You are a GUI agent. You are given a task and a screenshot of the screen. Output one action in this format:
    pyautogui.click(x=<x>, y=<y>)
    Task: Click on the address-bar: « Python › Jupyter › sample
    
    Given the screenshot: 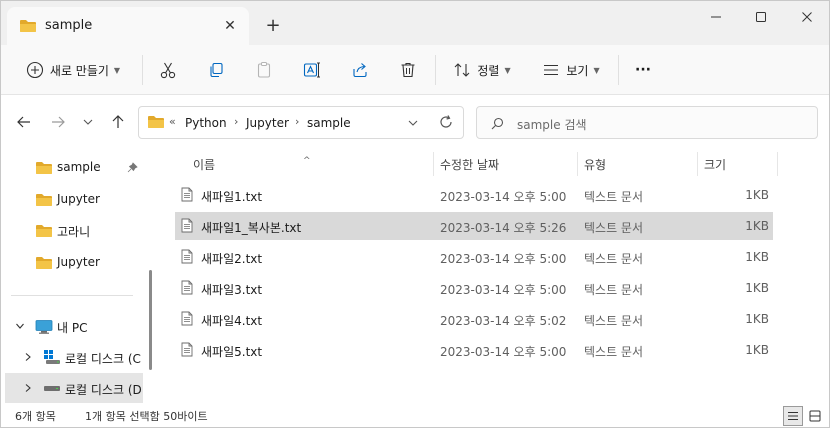 What is the action you would take?
    pyautogui.click(x=301, y=122)
    